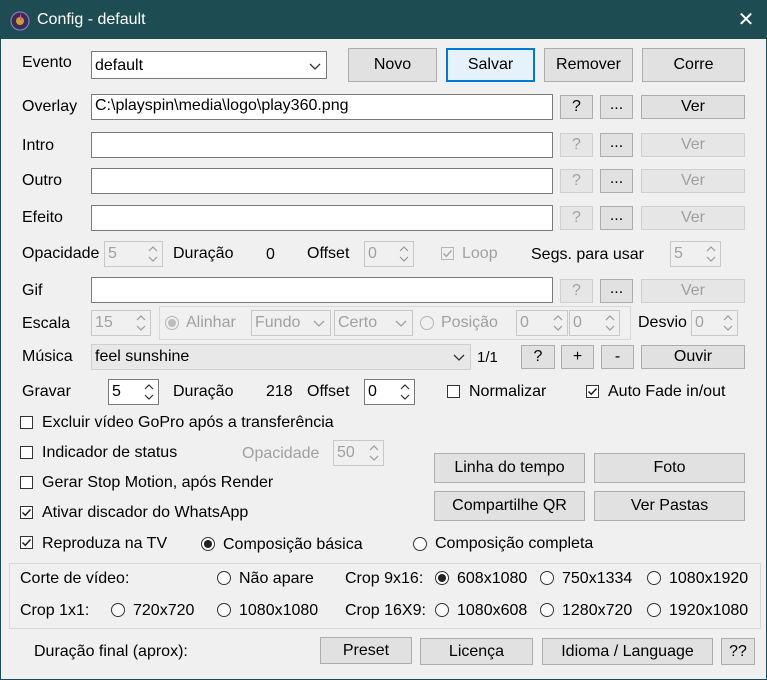 The width and height of the screenshot is (767, 680). Describe the element at coordinates (322, 181) in the screenshot. I see `outro-path-input` at that location.